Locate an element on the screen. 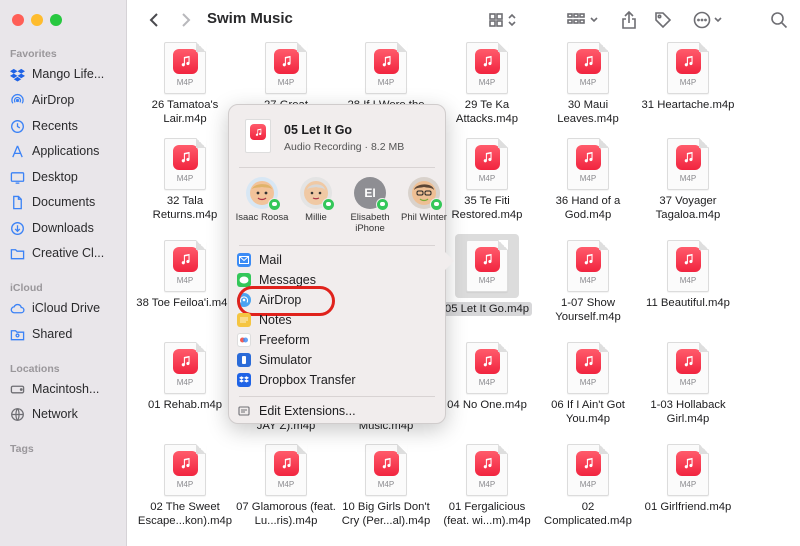  share-menu-dropbox-transfer: Dropbox Transfer is located at coordinates (337, 380).